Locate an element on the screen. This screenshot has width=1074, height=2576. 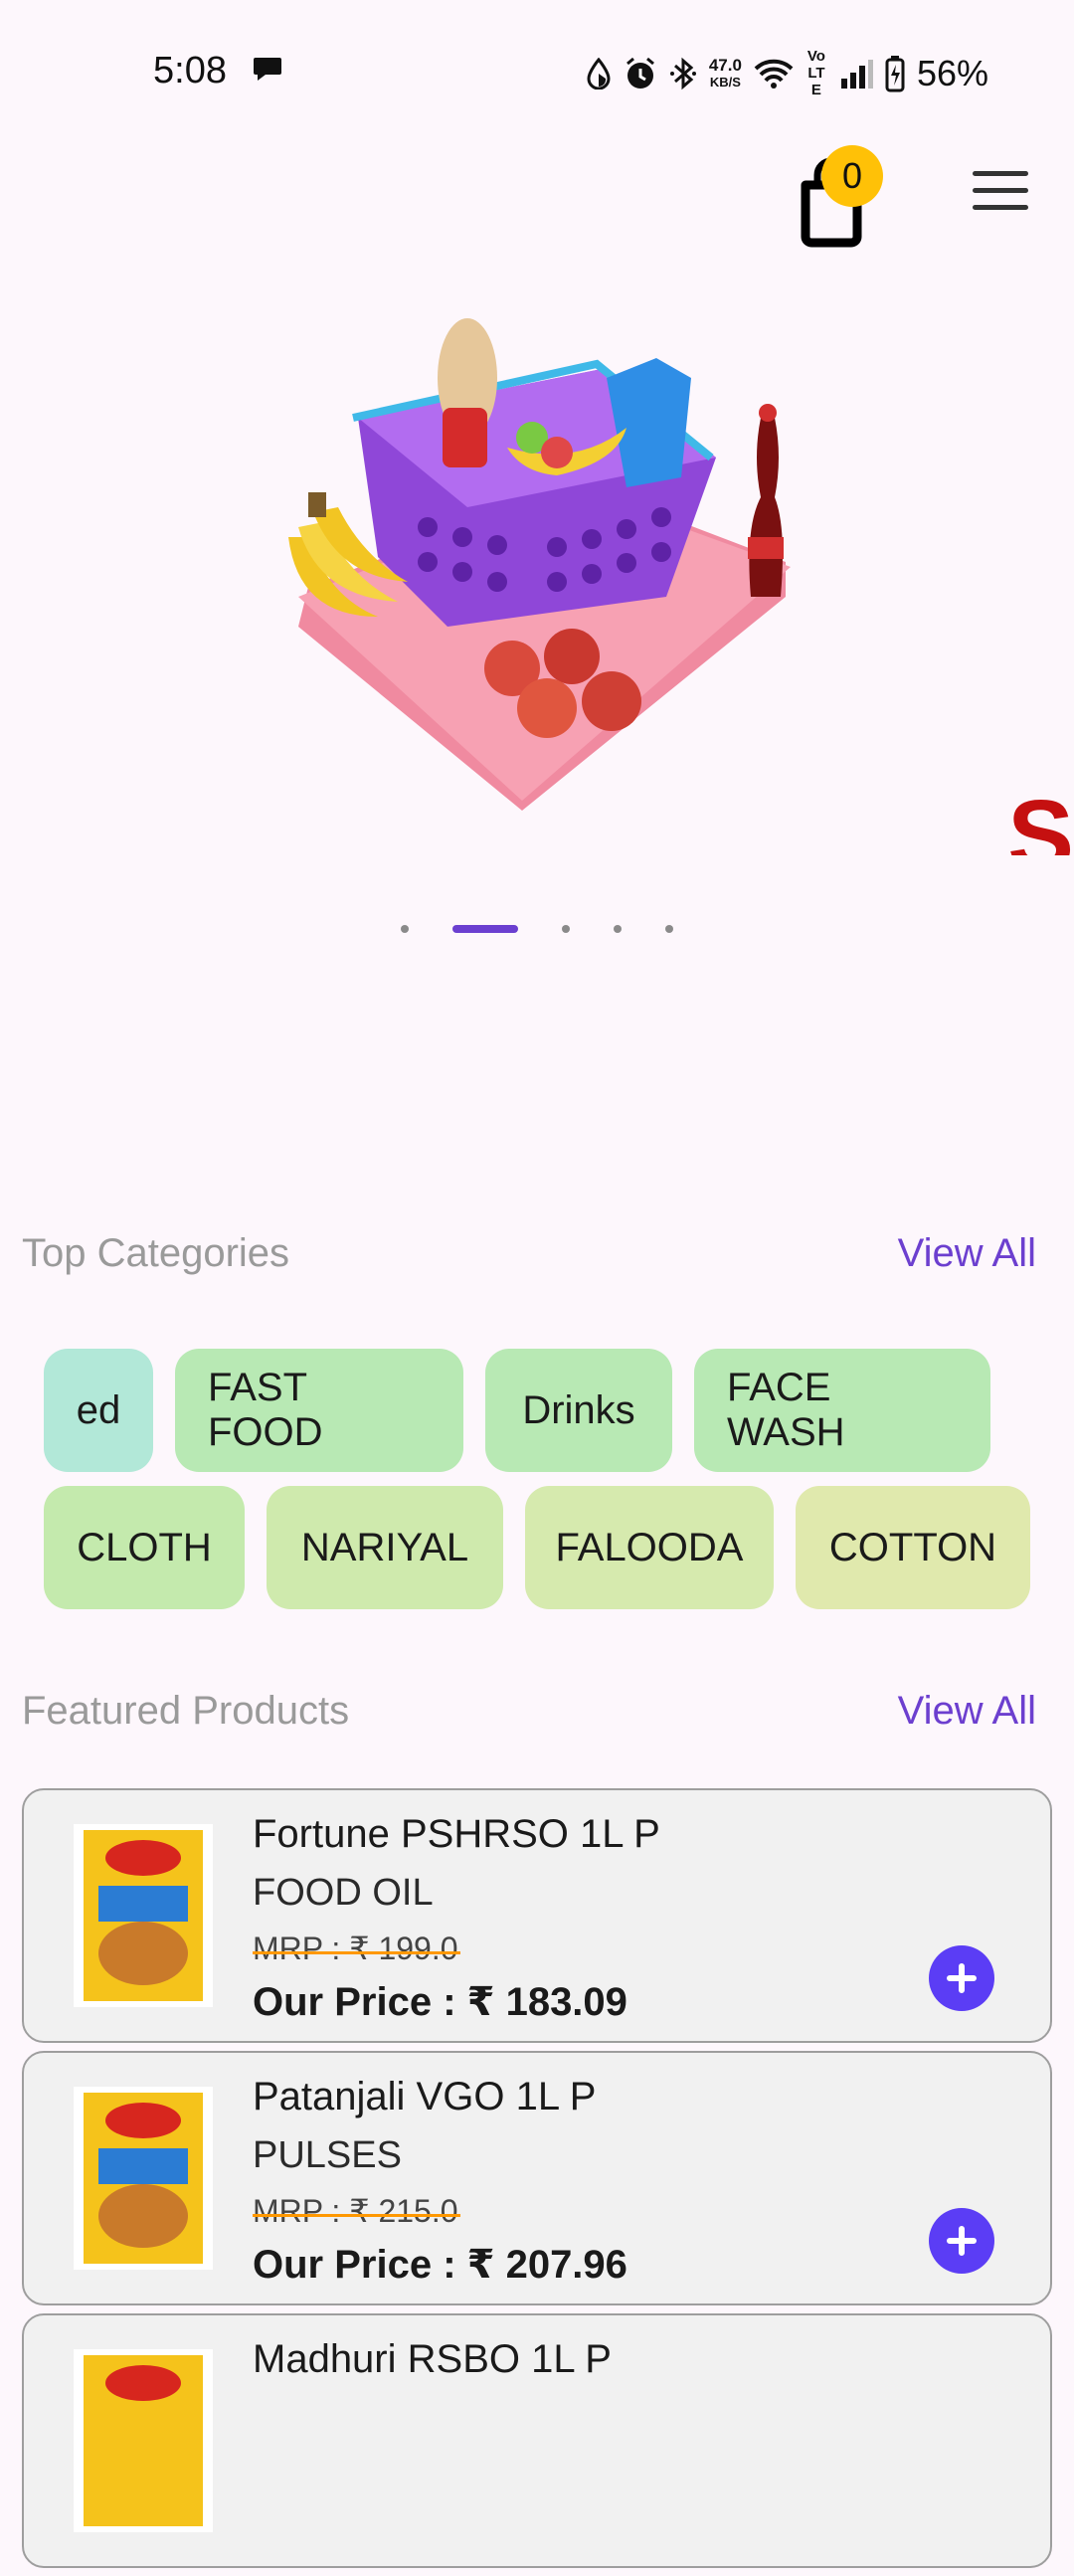
category-row: ed FAST FOOD Drinks FACE WASH is located at coordinates (551, 1410).